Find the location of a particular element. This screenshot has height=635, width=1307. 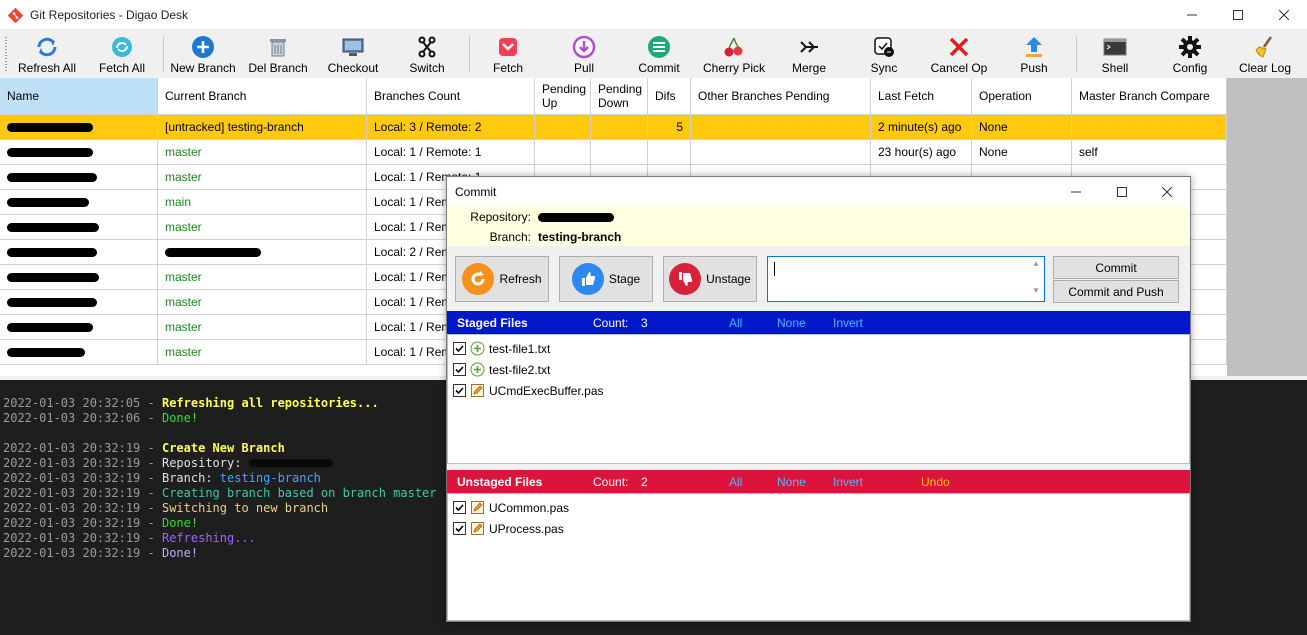

cell-current-branch is located at coordinates (262, 252).